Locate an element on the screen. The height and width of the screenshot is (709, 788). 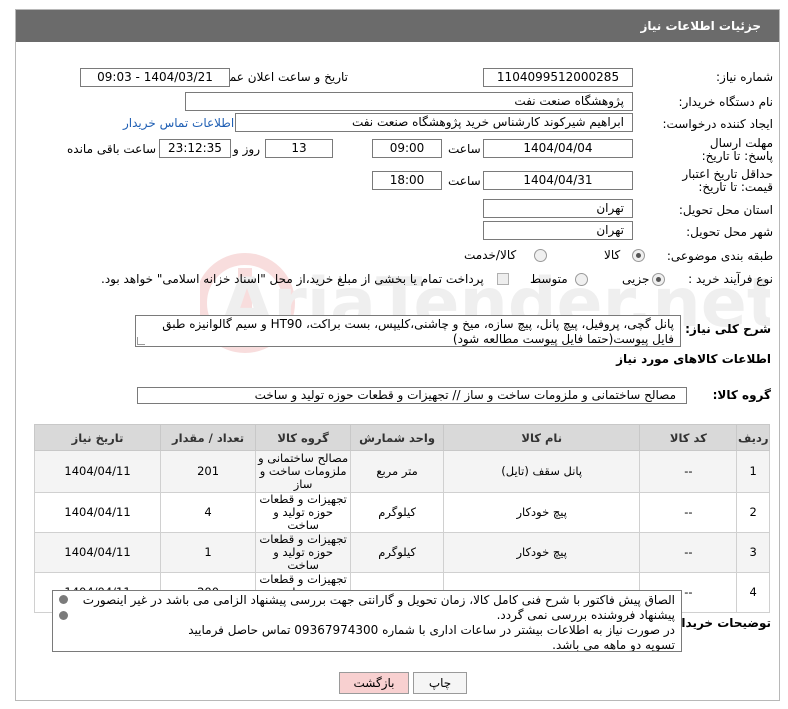
notes-label: توضیحات خریدار: is located at coordinates (720, 623).